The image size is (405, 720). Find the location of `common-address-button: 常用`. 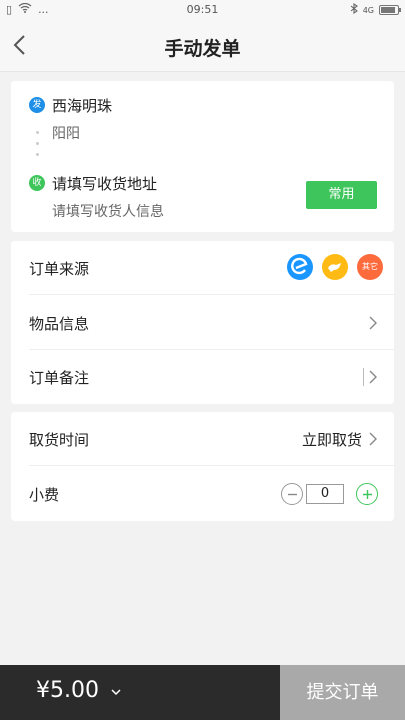

common-address-button: 常用 is located at coordinates (341, 195).